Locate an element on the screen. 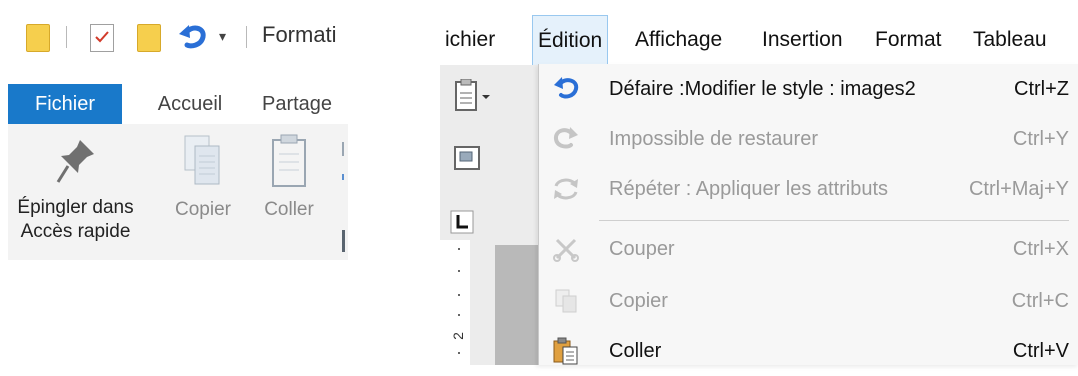 This screenshot has width=1078, height=376. menu-item-shortcut: Ctrl+X is located at coordinates (1040, 249).